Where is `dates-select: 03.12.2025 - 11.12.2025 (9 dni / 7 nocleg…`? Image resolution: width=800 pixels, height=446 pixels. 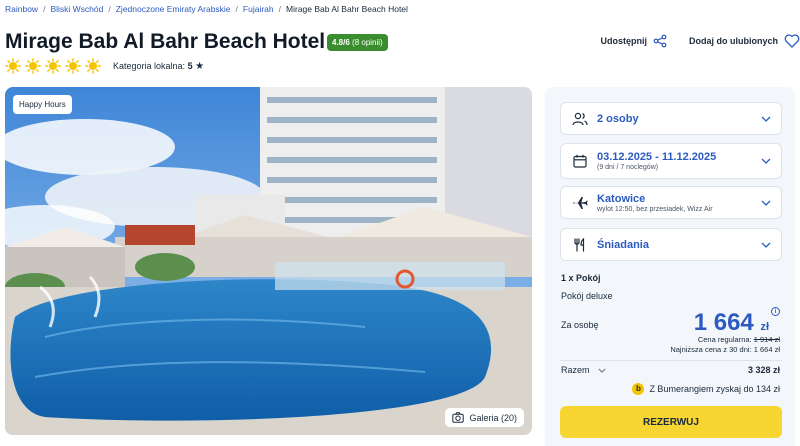 dates-select: 03.12.2025 - 11.12.2025 (9 dni / 7 nocleg… is located at coordinates (671, 161).